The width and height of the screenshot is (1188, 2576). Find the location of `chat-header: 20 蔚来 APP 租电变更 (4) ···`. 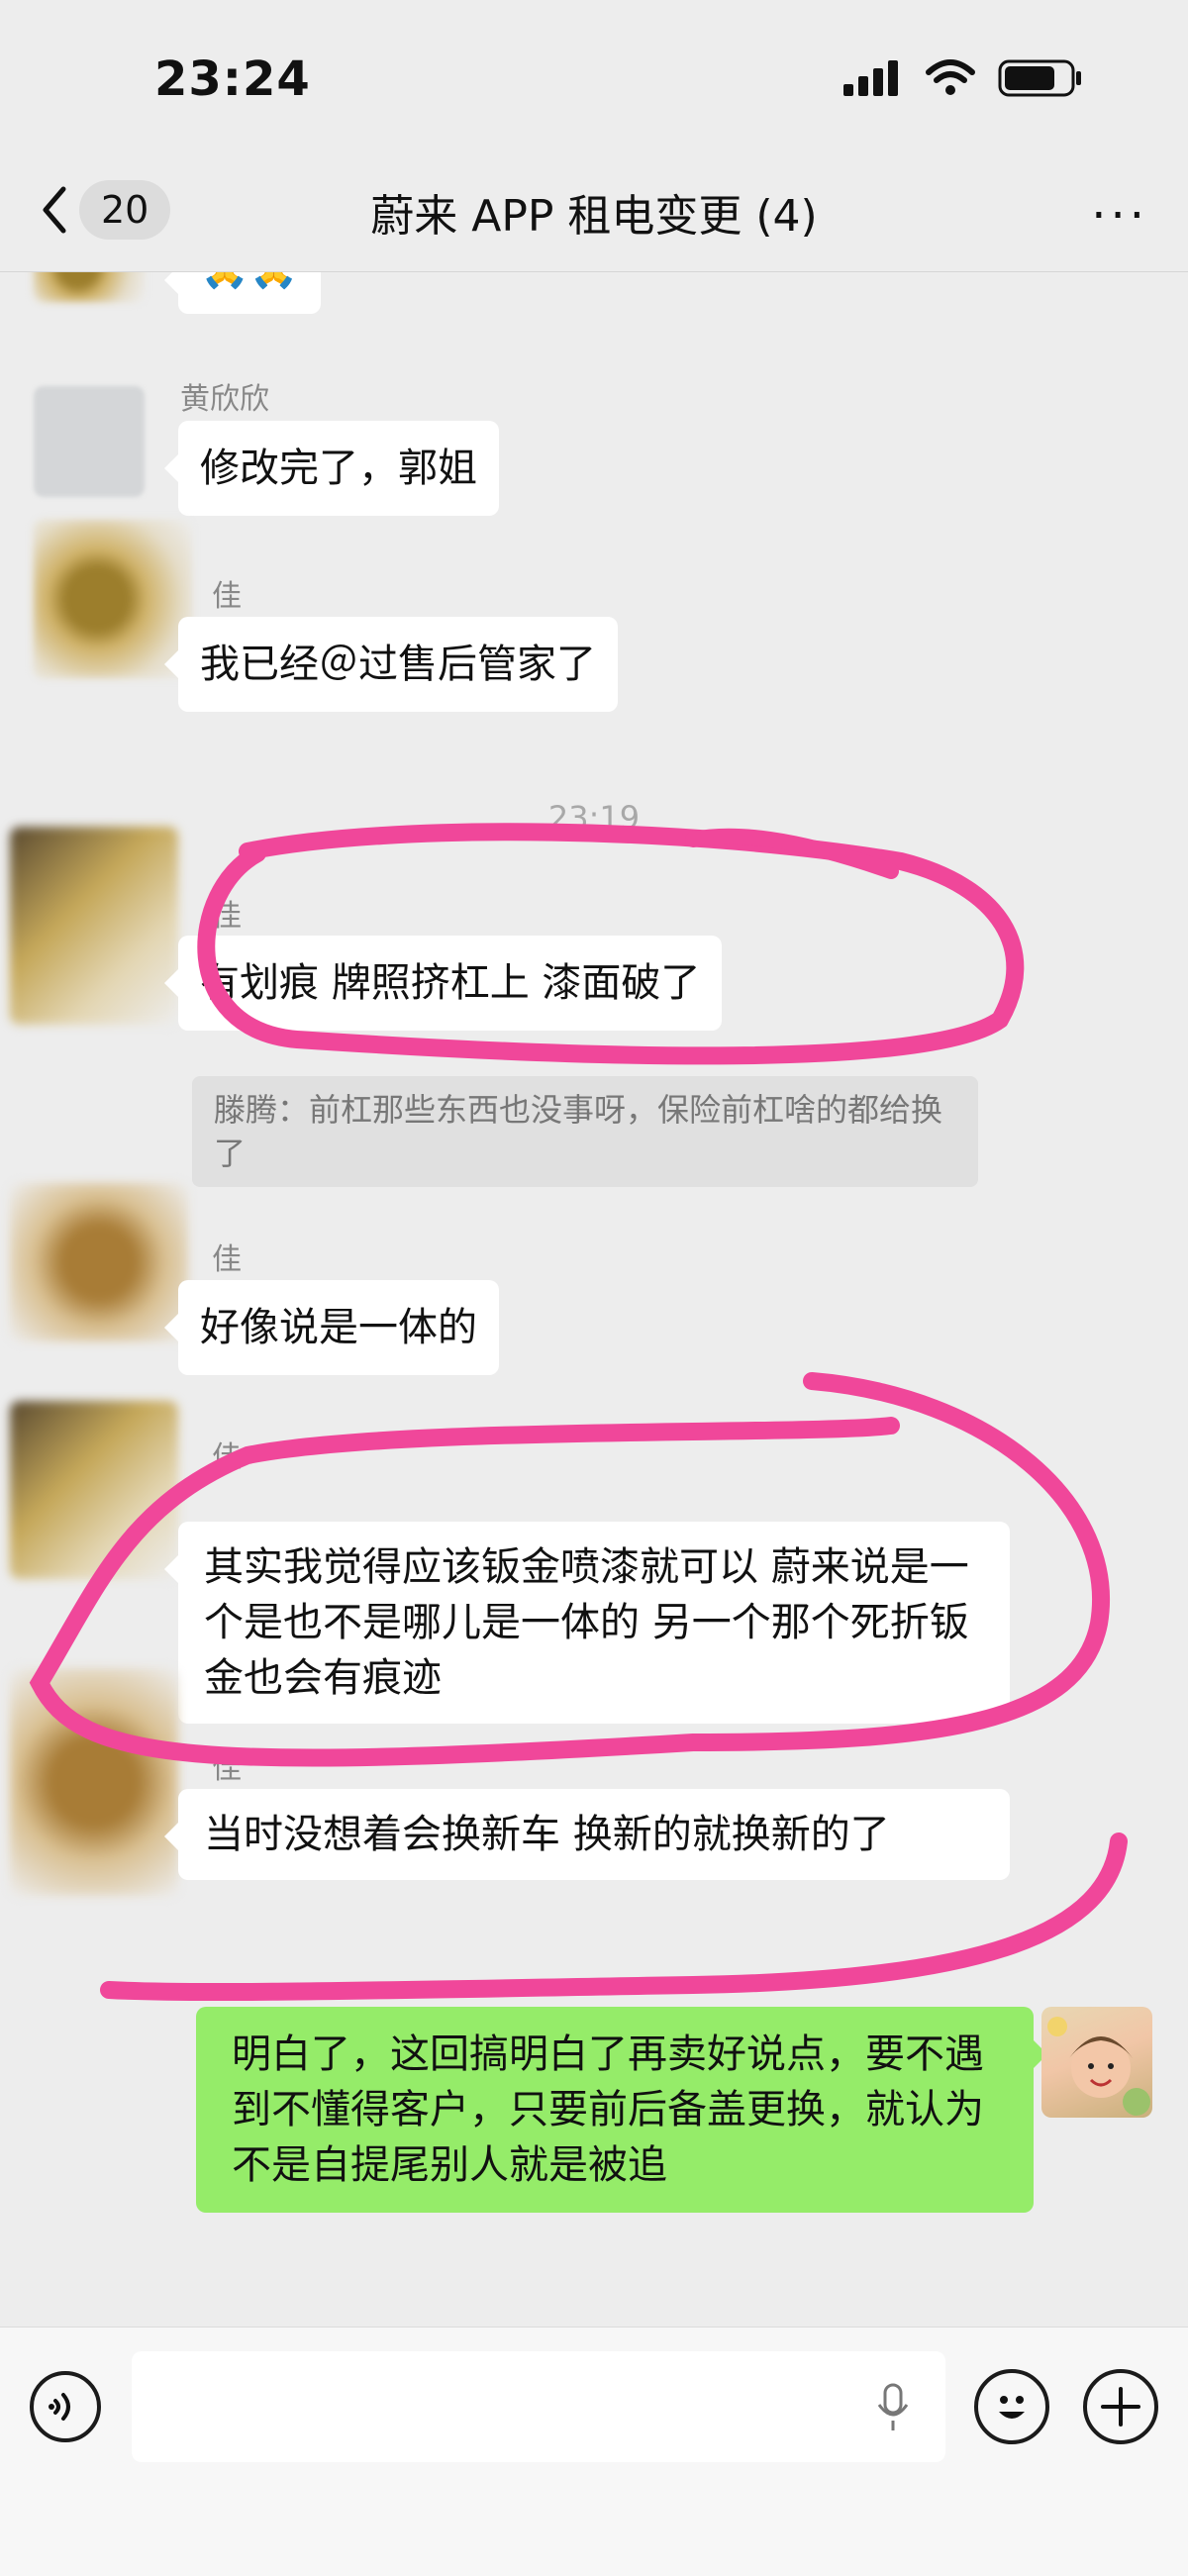

chat-header: 20 蔚来 APP 租电变更 (4) ··· is located at coordinates (594, 215).